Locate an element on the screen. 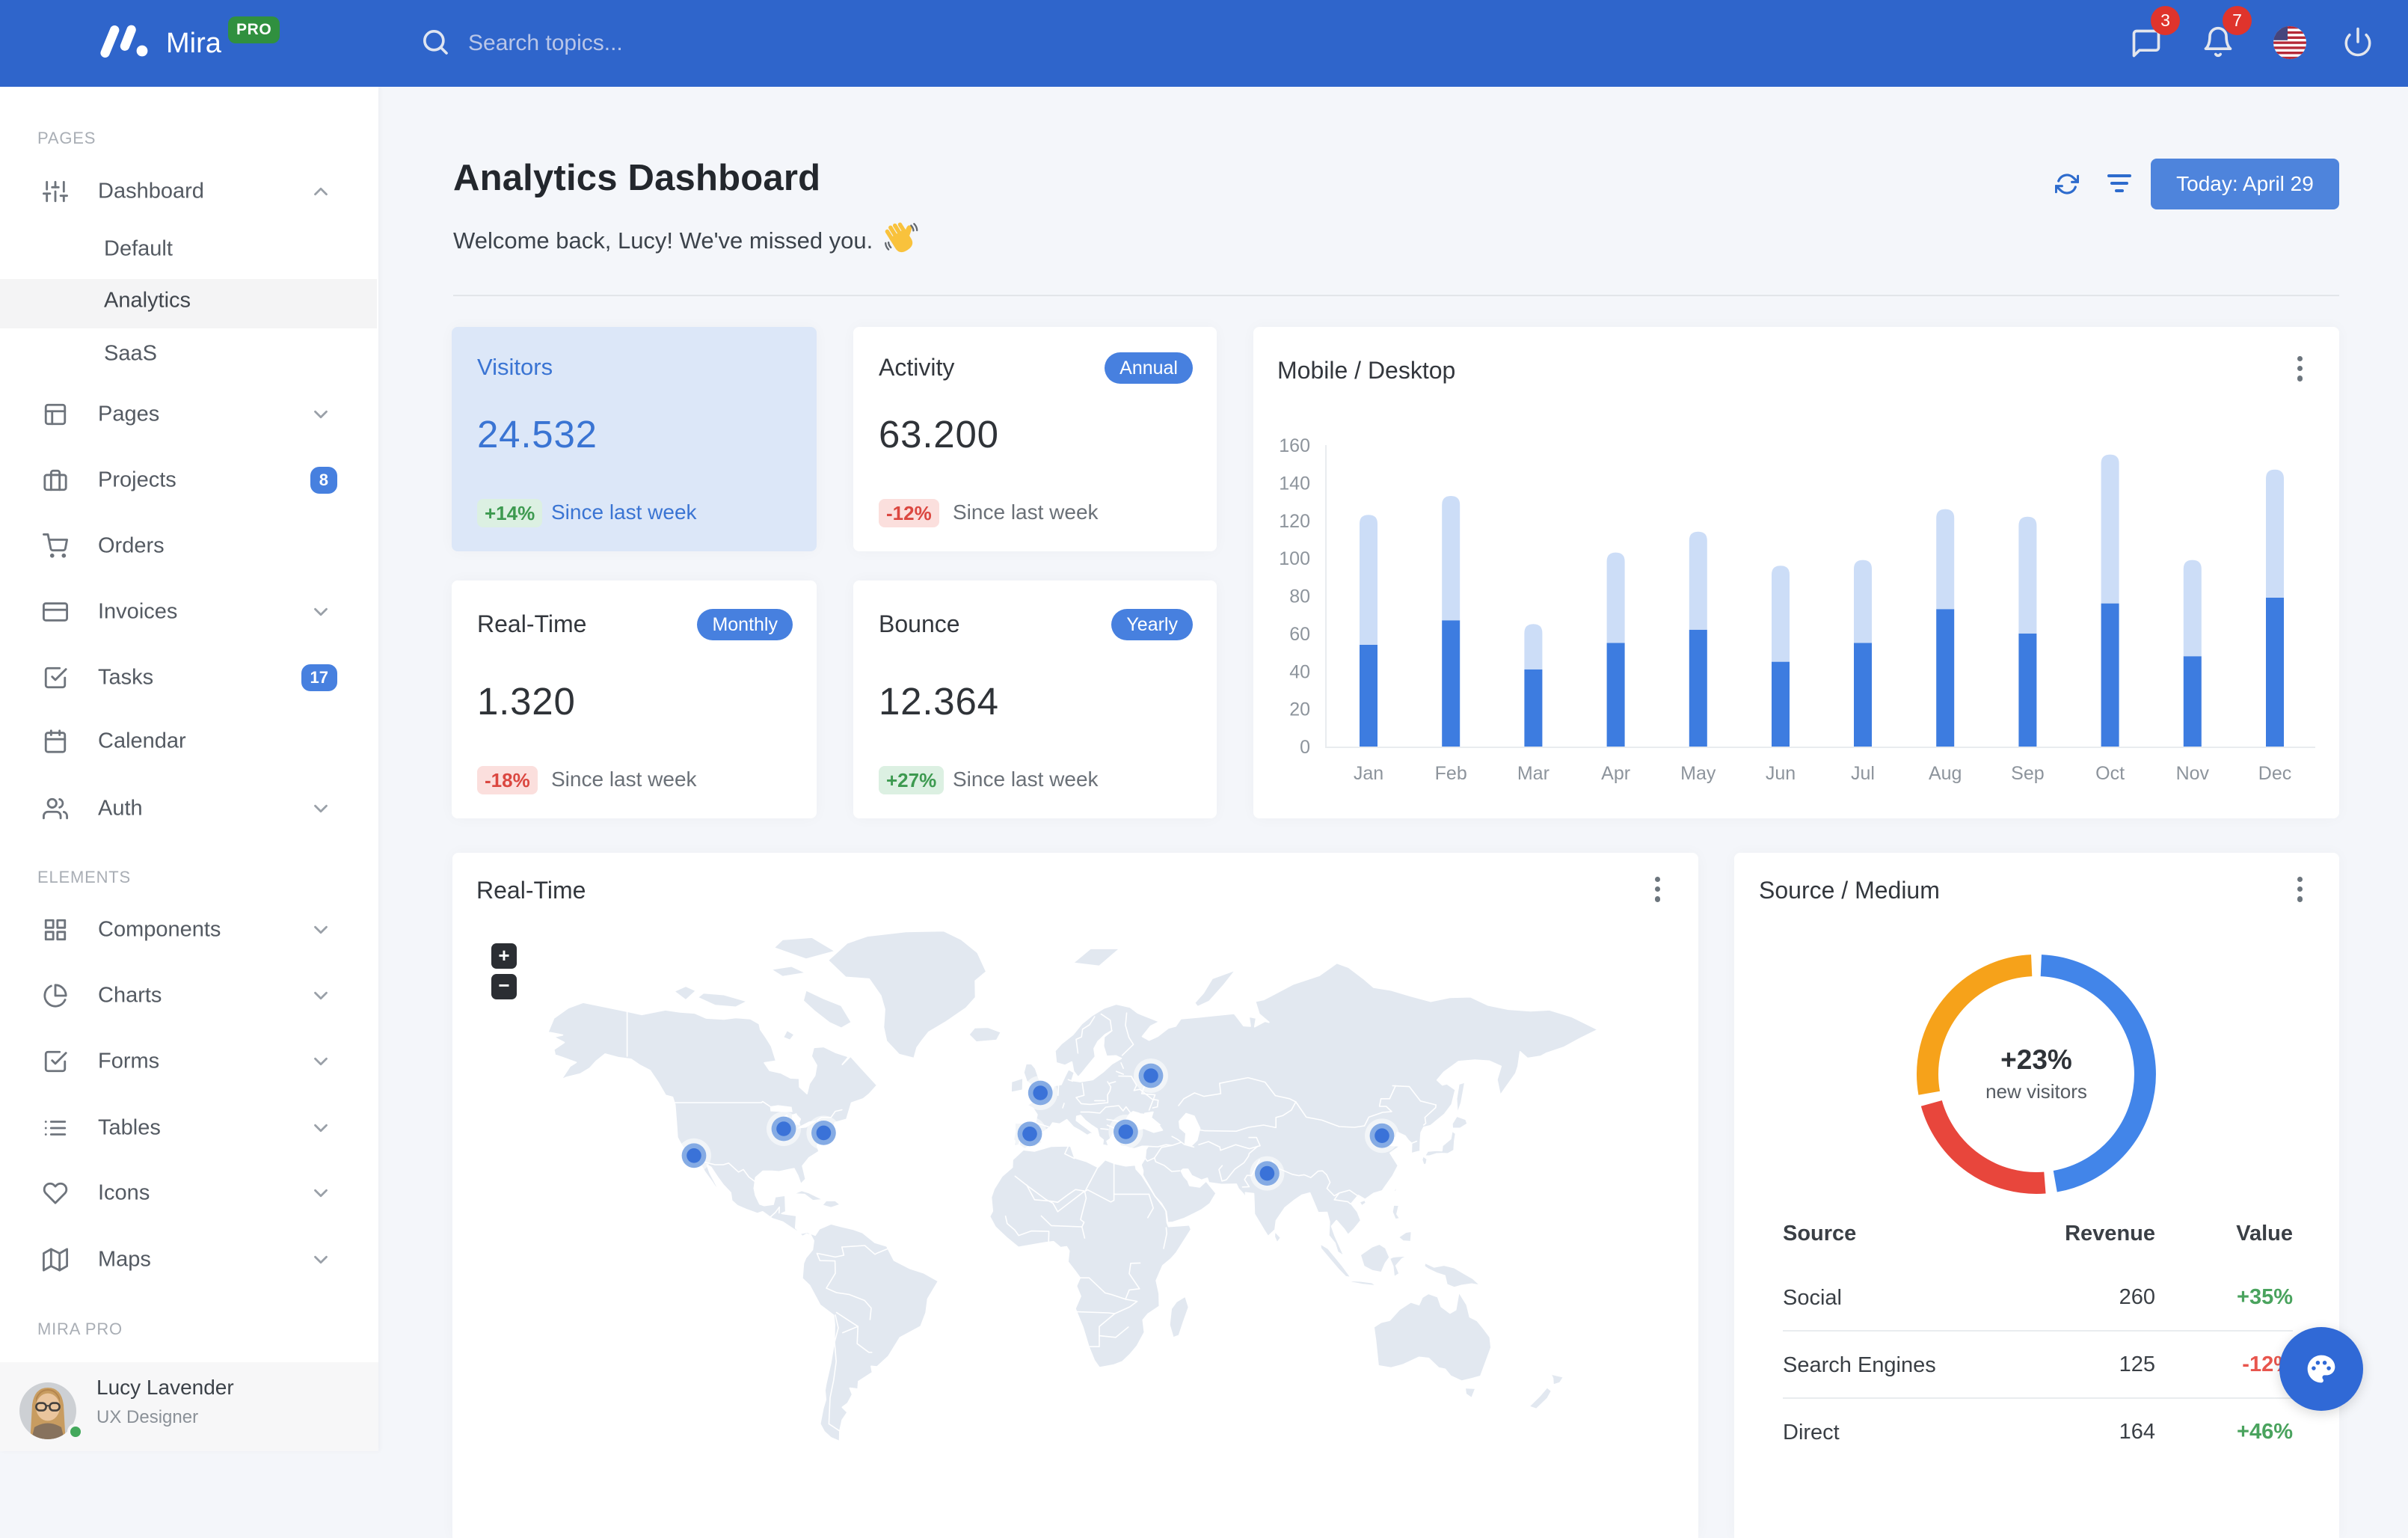 The image size is (2408, 1538). svg-text: 100 is located at coordinates (1294, 558).